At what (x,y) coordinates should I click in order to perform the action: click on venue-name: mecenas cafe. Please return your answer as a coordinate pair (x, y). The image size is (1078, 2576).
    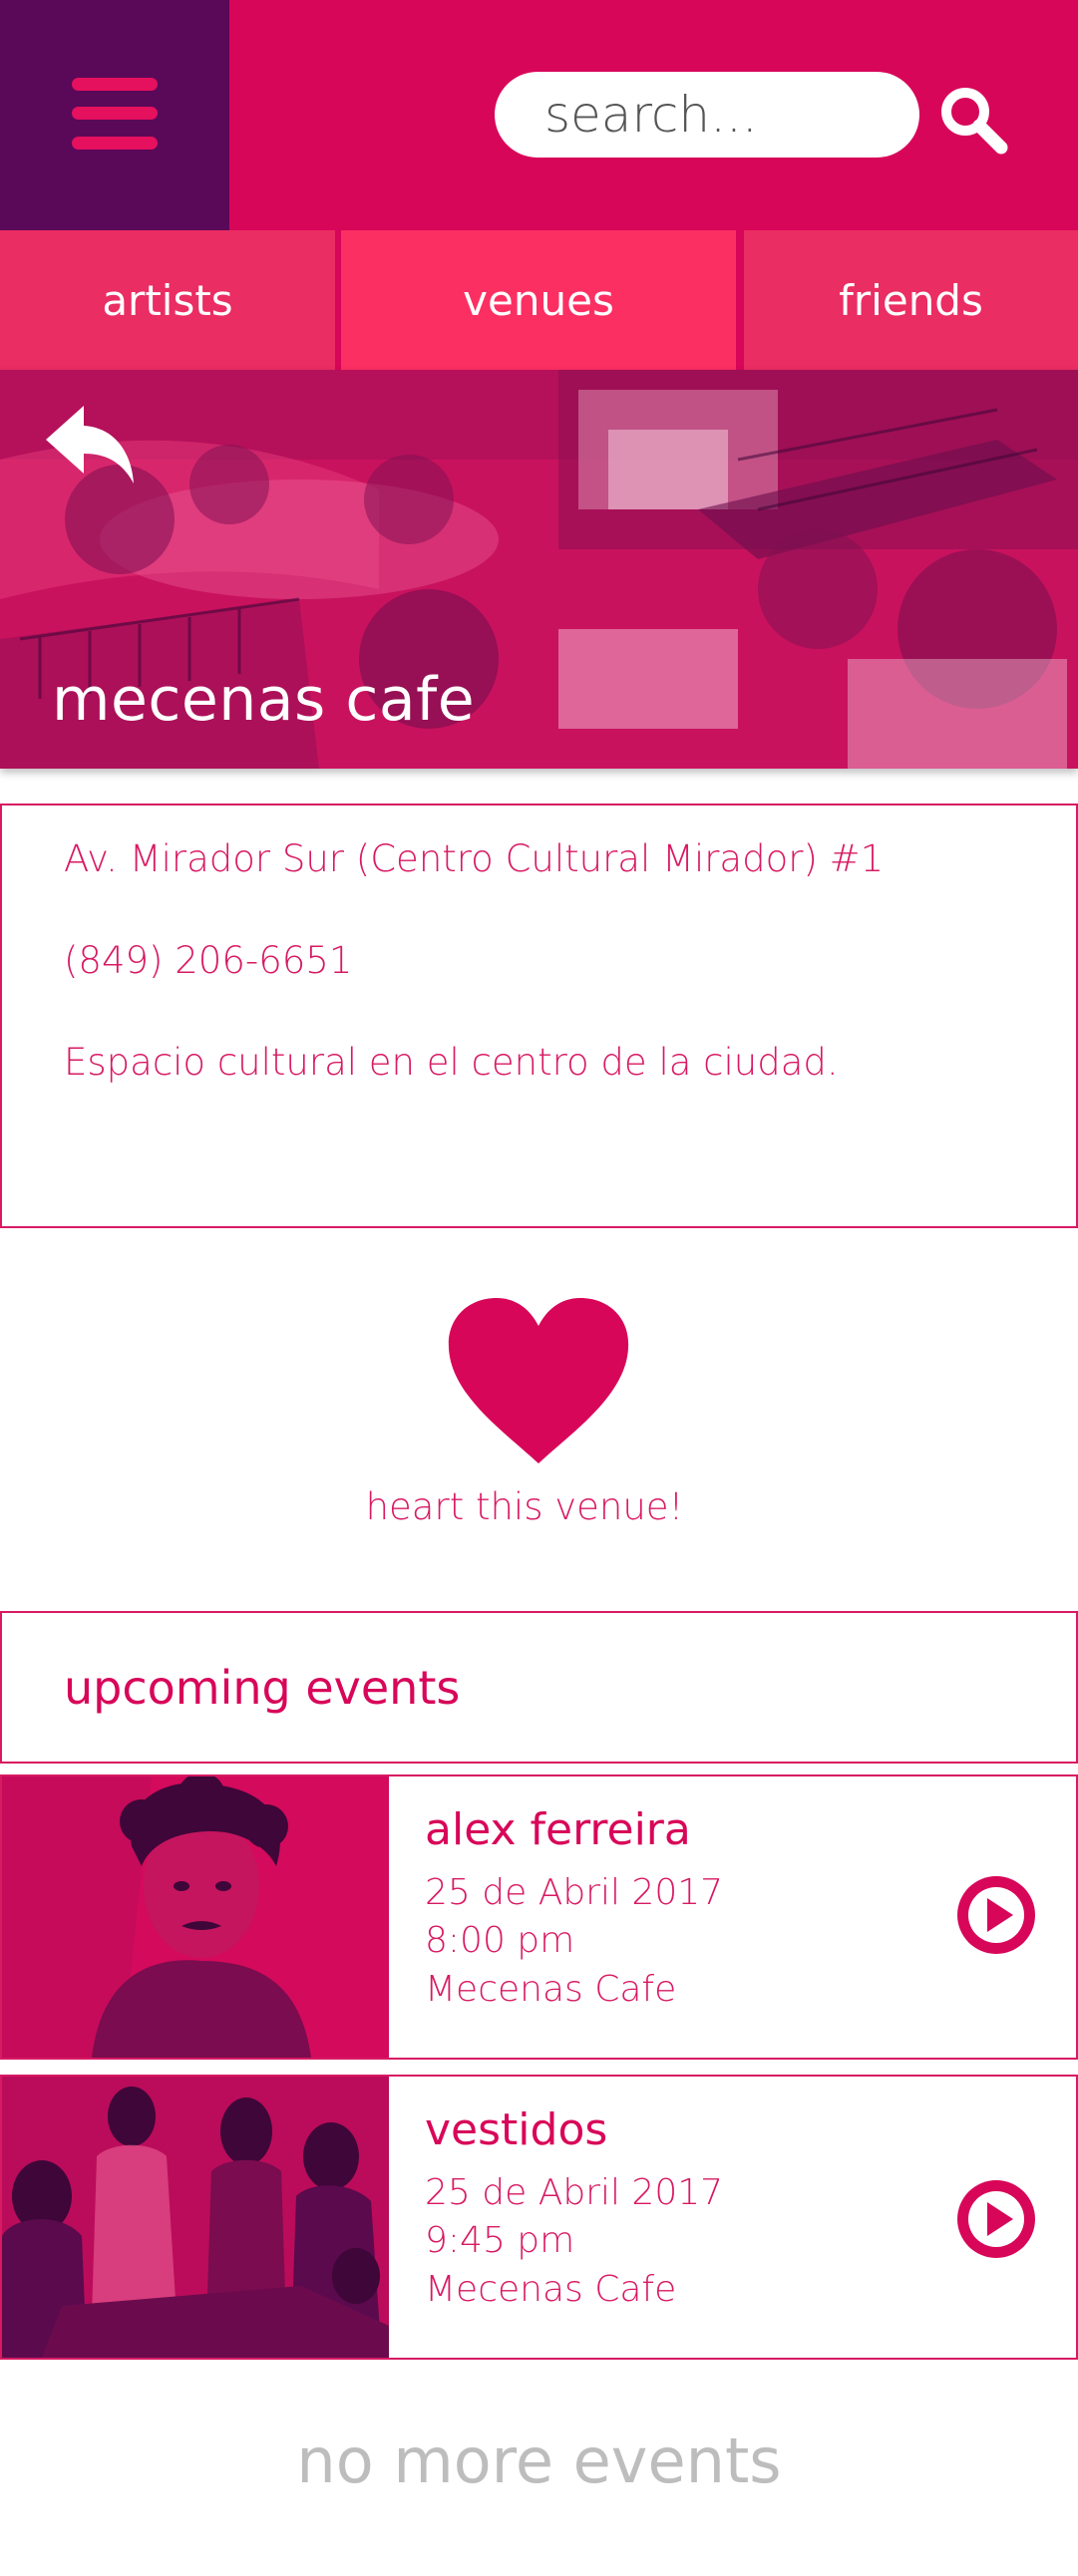
    Looking at the image, I should click on (264, 700).